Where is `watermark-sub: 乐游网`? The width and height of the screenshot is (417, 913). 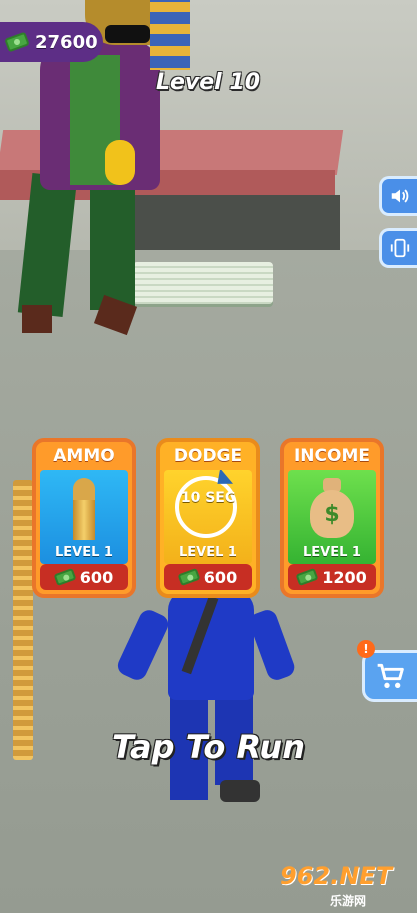
watermark-sub: 乐游网 is located at coordinates (348, 901).